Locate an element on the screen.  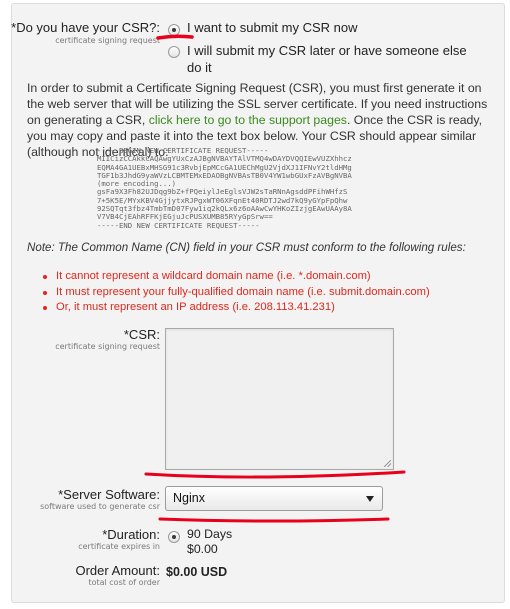
server-software-select: Nginx is located at coordinates (274, 498).